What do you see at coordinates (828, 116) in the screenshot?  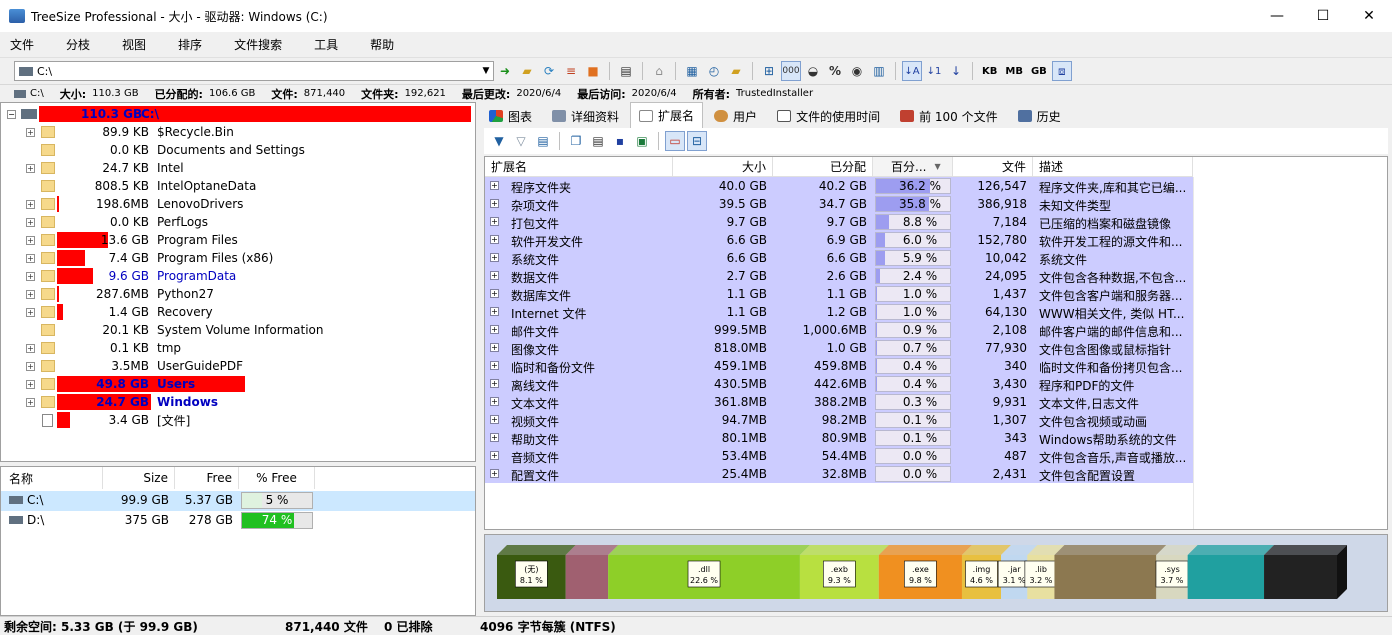 I see `tab-file-age: 文件的使用时间` at bounding box center [828, 116].